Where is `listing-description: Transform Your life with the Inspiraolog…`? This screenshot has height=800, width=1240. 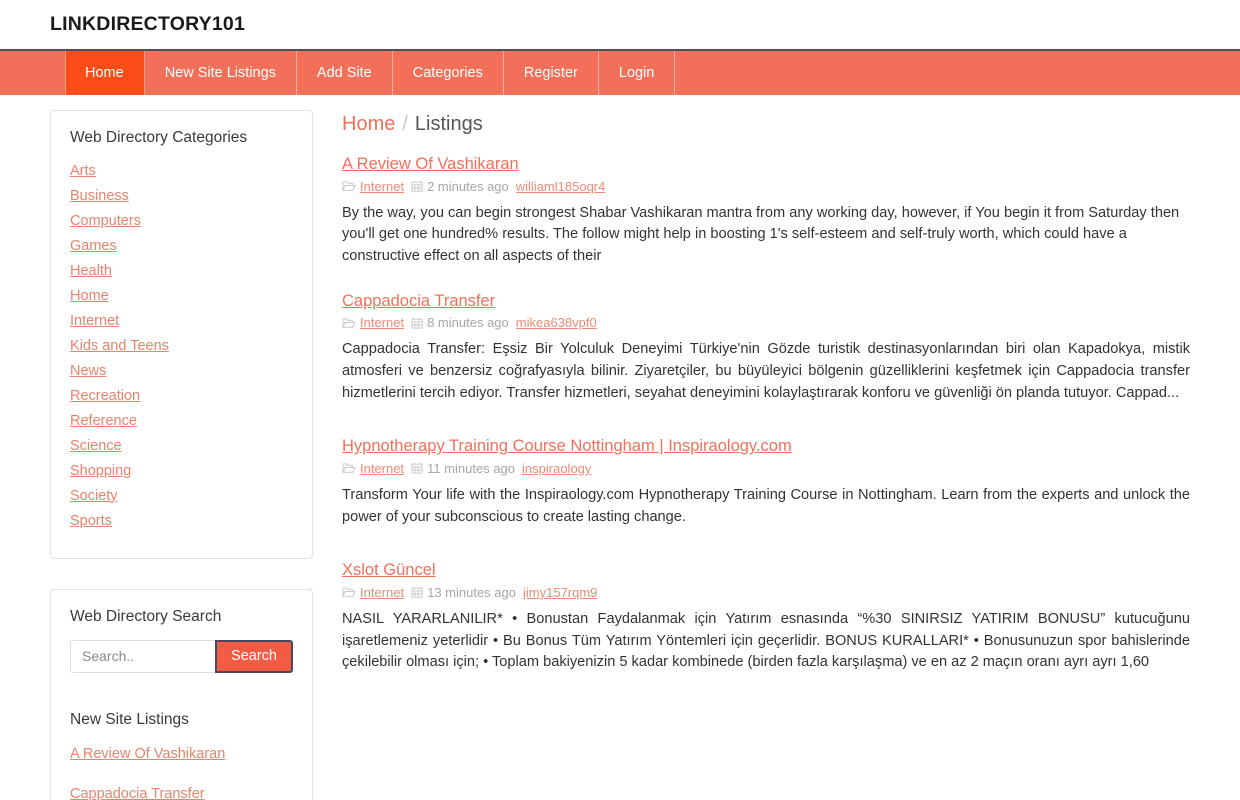
listing-description: Transform Your life with the Inspiraolog… is located at coordinates (766, 505).